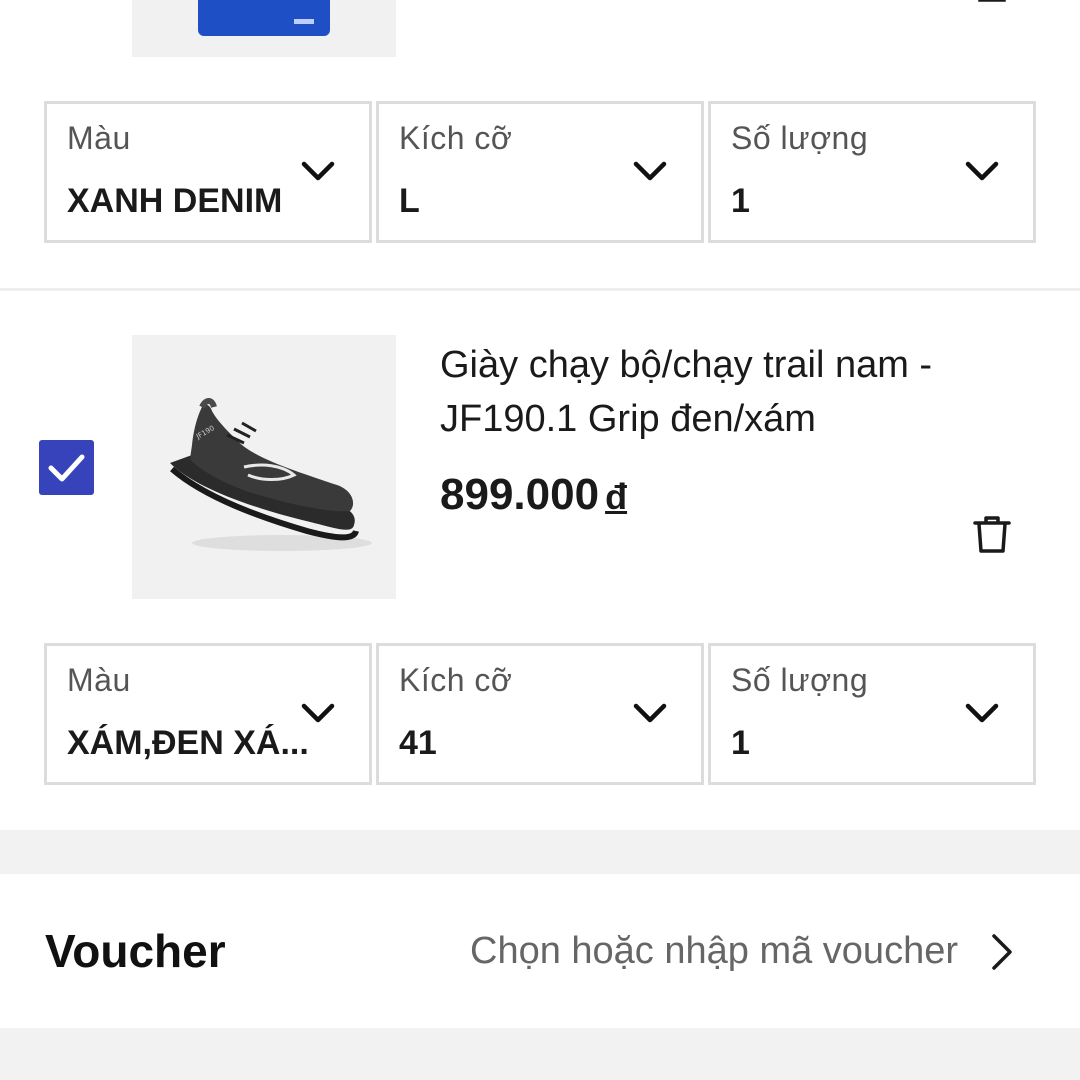 Image resolution: width=1080 pixels, height=1080 pixels. Describe the element at coordinates (208, 172) in the screenshot. I see `color-select: Màu XANH DENIM` at that location.